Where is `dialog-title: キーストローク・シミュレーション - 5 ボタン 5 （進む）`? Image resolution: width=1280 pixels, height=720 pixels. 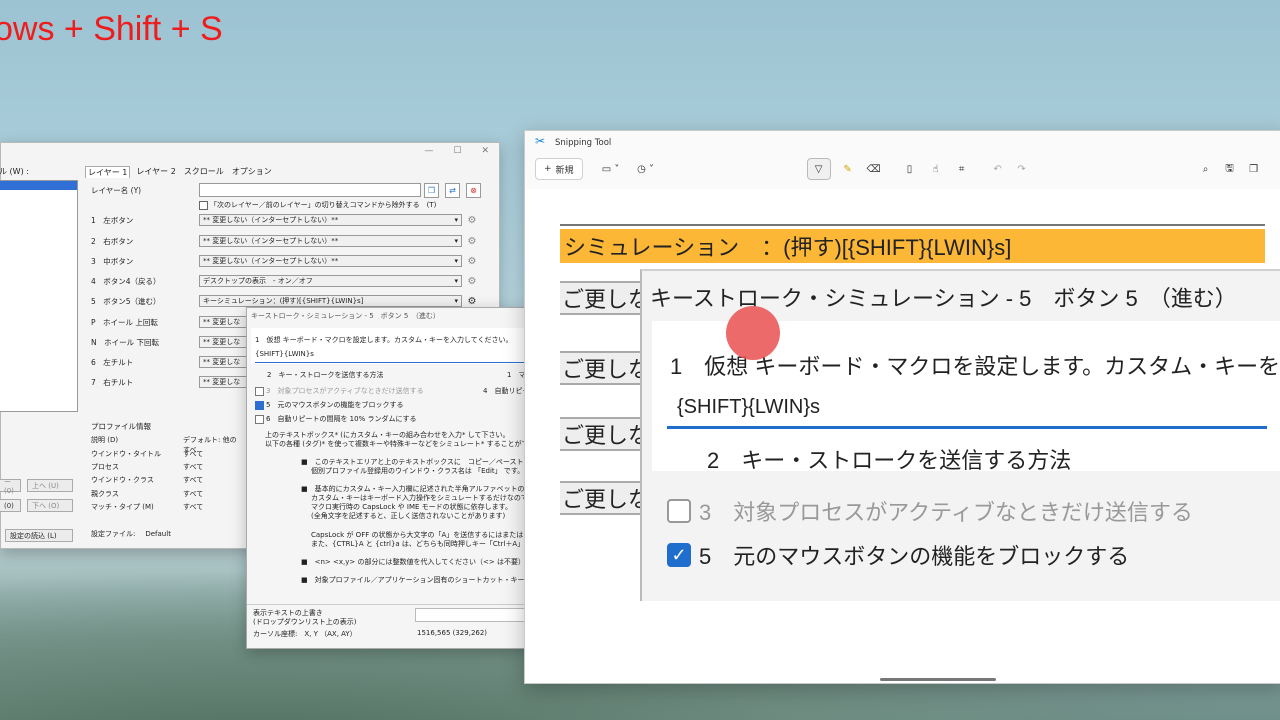 dialog-title: キーストローク・シミュレーション - 5 ボタン 5 （進む） is located at coordinates (345, 316).